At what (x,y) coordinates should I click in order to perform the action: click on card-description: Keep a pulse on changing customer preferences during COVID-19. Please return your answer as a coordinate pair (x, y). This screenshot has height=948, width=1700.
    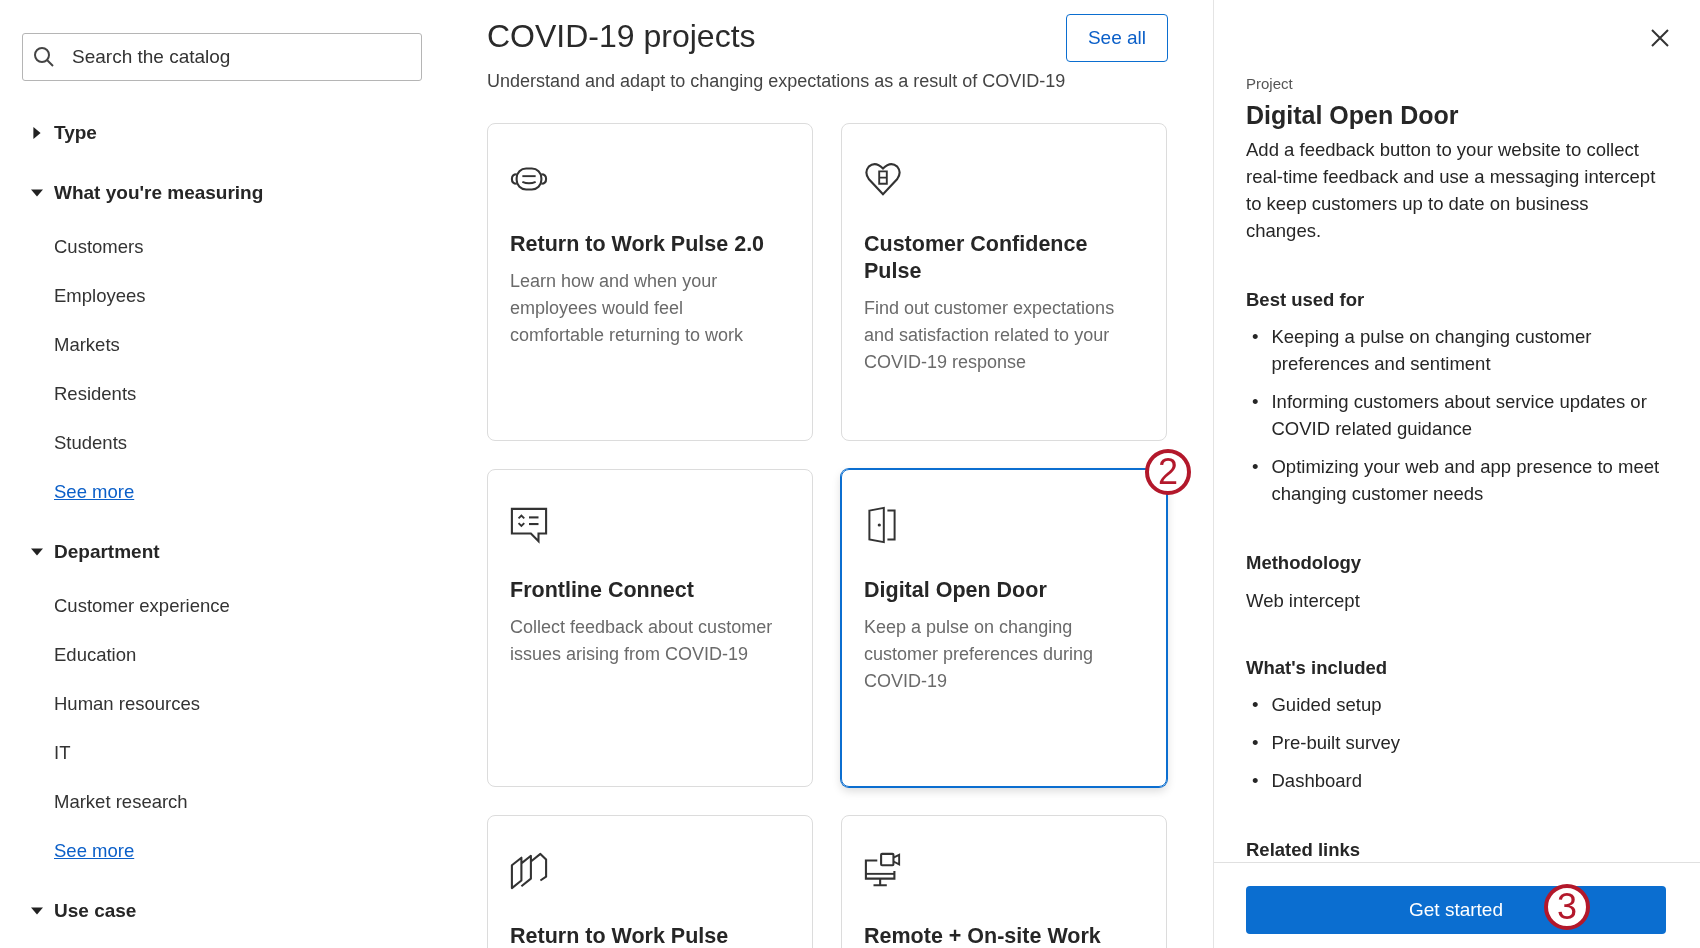
    Looking at the image, I should click on (979, 654).